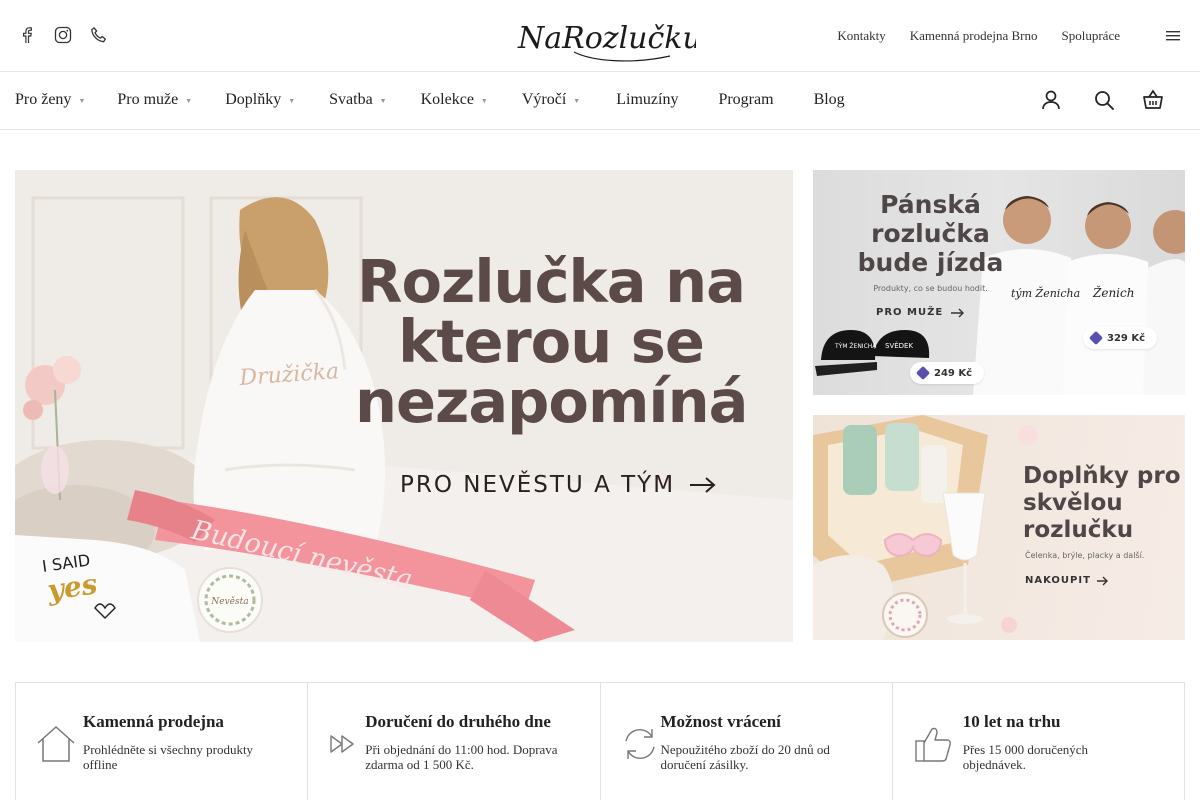 This screenshot has height=800, width=1200. I want to click on top-link-contacts: Kontakty, so click(861, 36).